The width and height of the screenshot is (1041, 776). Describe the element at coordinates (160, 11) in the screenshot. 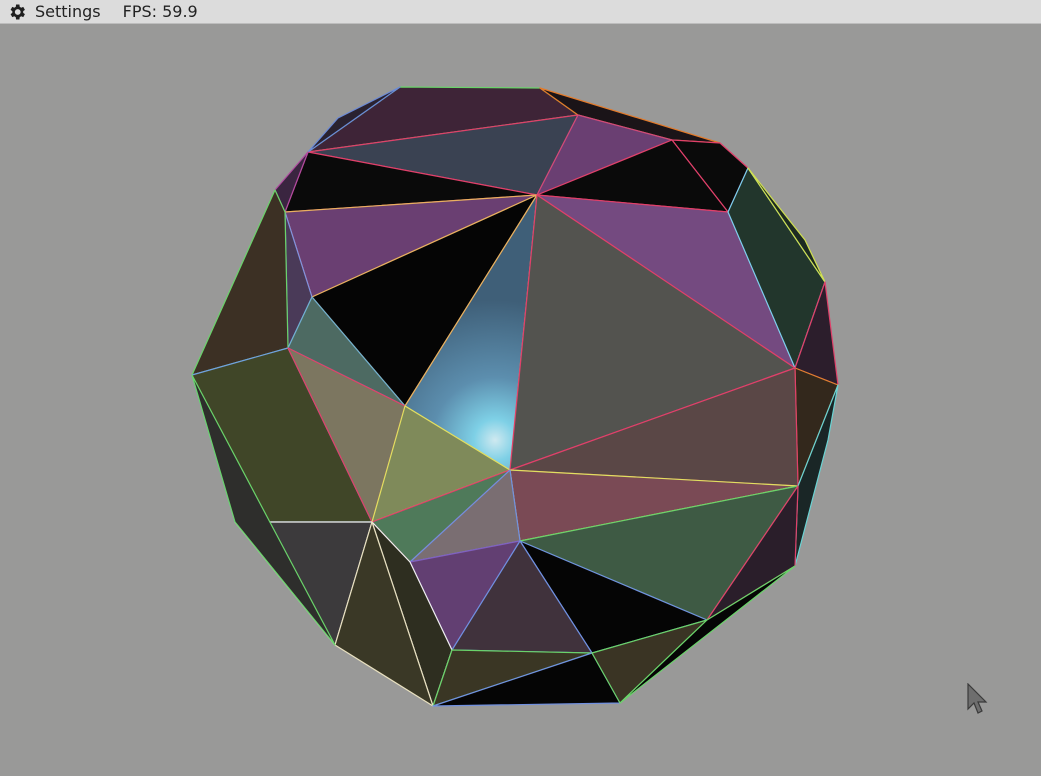

I see `fps-counter: FPS: 59.9` at that location.